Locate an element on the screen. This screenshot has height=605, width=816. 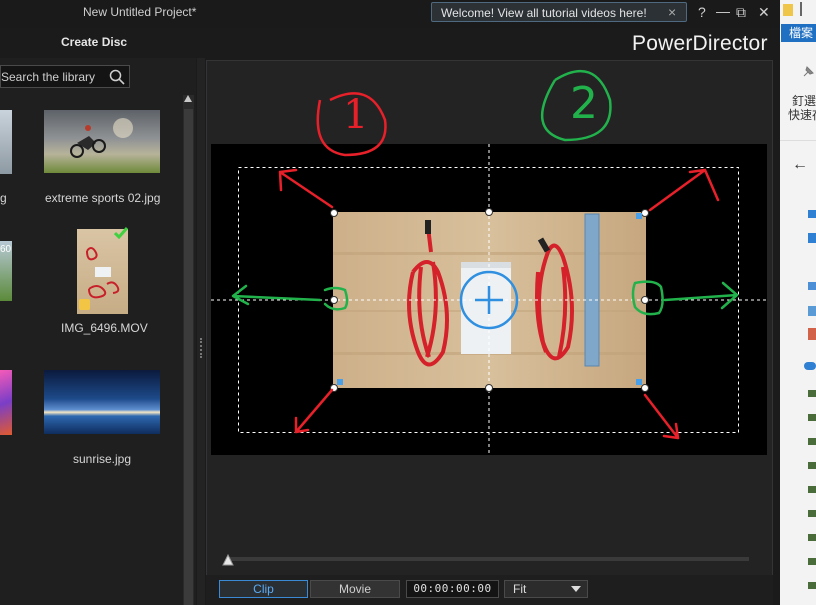
panel-splitter is located at coordinates (201, 331).